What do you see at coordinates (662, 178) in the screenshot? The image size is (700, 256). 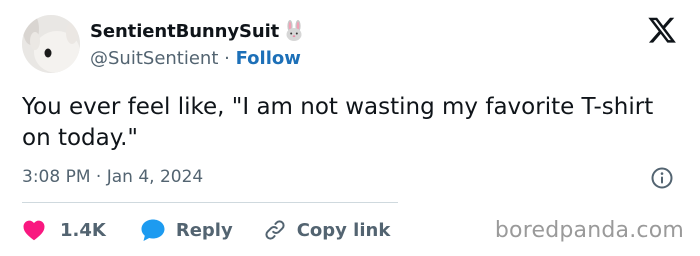 I see `info-icon` at bounding box center [662, 178].